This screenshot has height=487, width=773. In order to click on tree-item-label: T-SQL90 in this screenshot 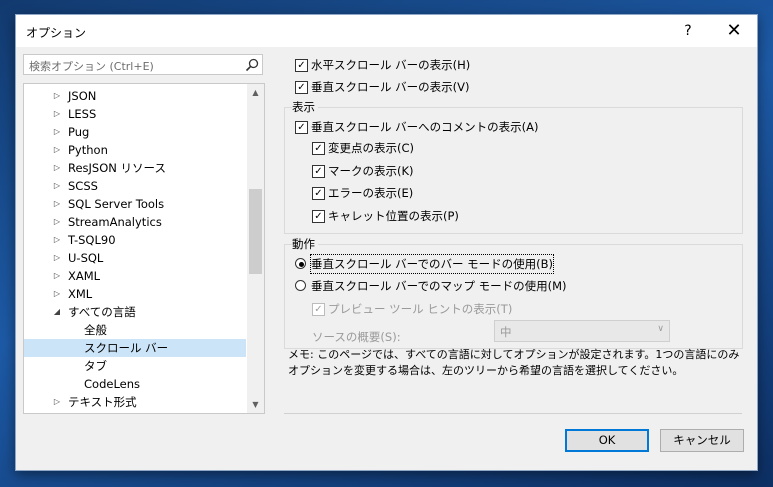, I will do `click(92, 240)`.